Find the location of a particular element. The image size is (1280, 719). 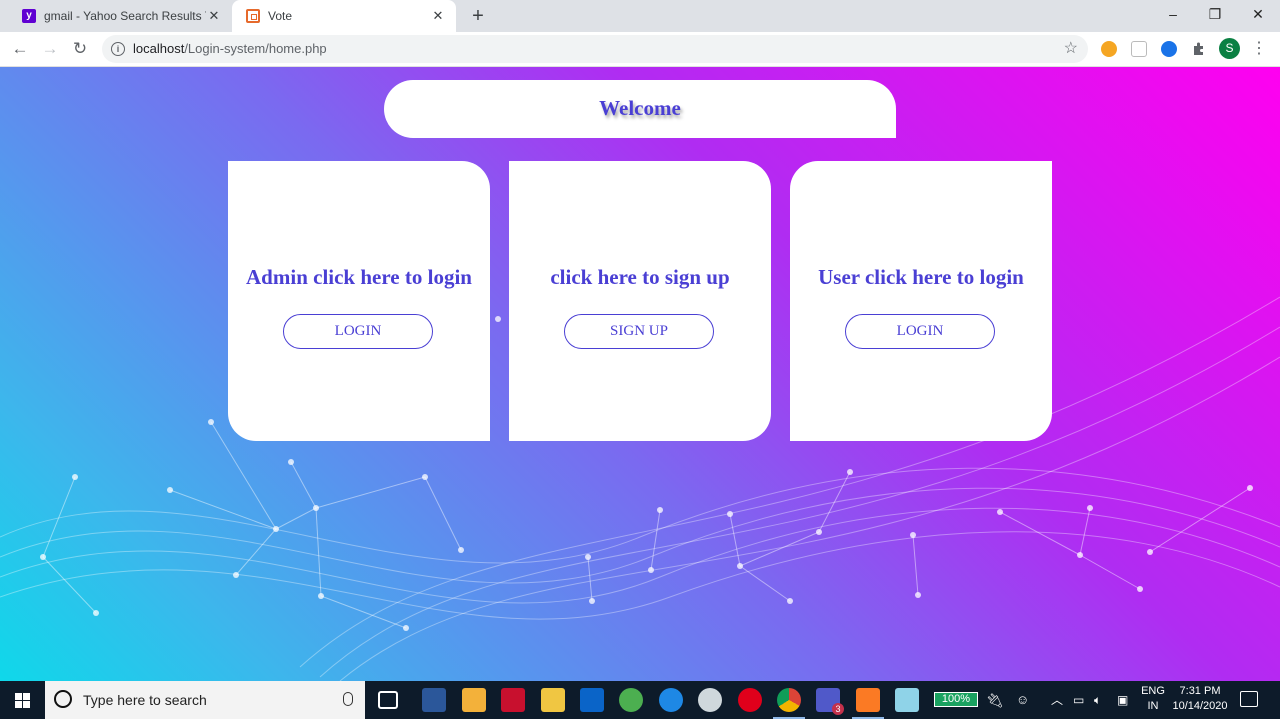

teams-badge: 3 is located at coordinates (838, 709).